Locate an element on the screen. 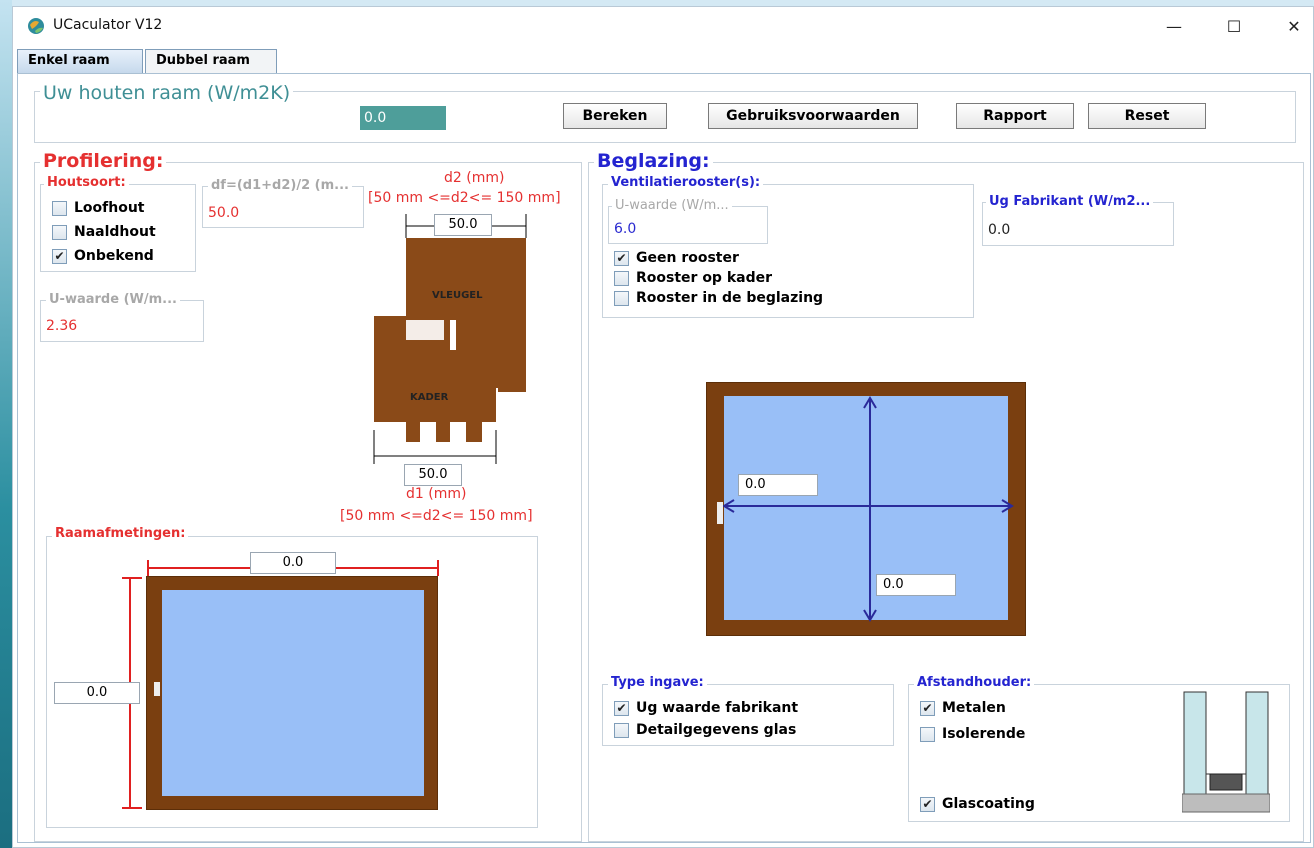 The width and height of the screenshot is (1314, 848). calculate-button: Bereken is located at coordinates (615, 116).